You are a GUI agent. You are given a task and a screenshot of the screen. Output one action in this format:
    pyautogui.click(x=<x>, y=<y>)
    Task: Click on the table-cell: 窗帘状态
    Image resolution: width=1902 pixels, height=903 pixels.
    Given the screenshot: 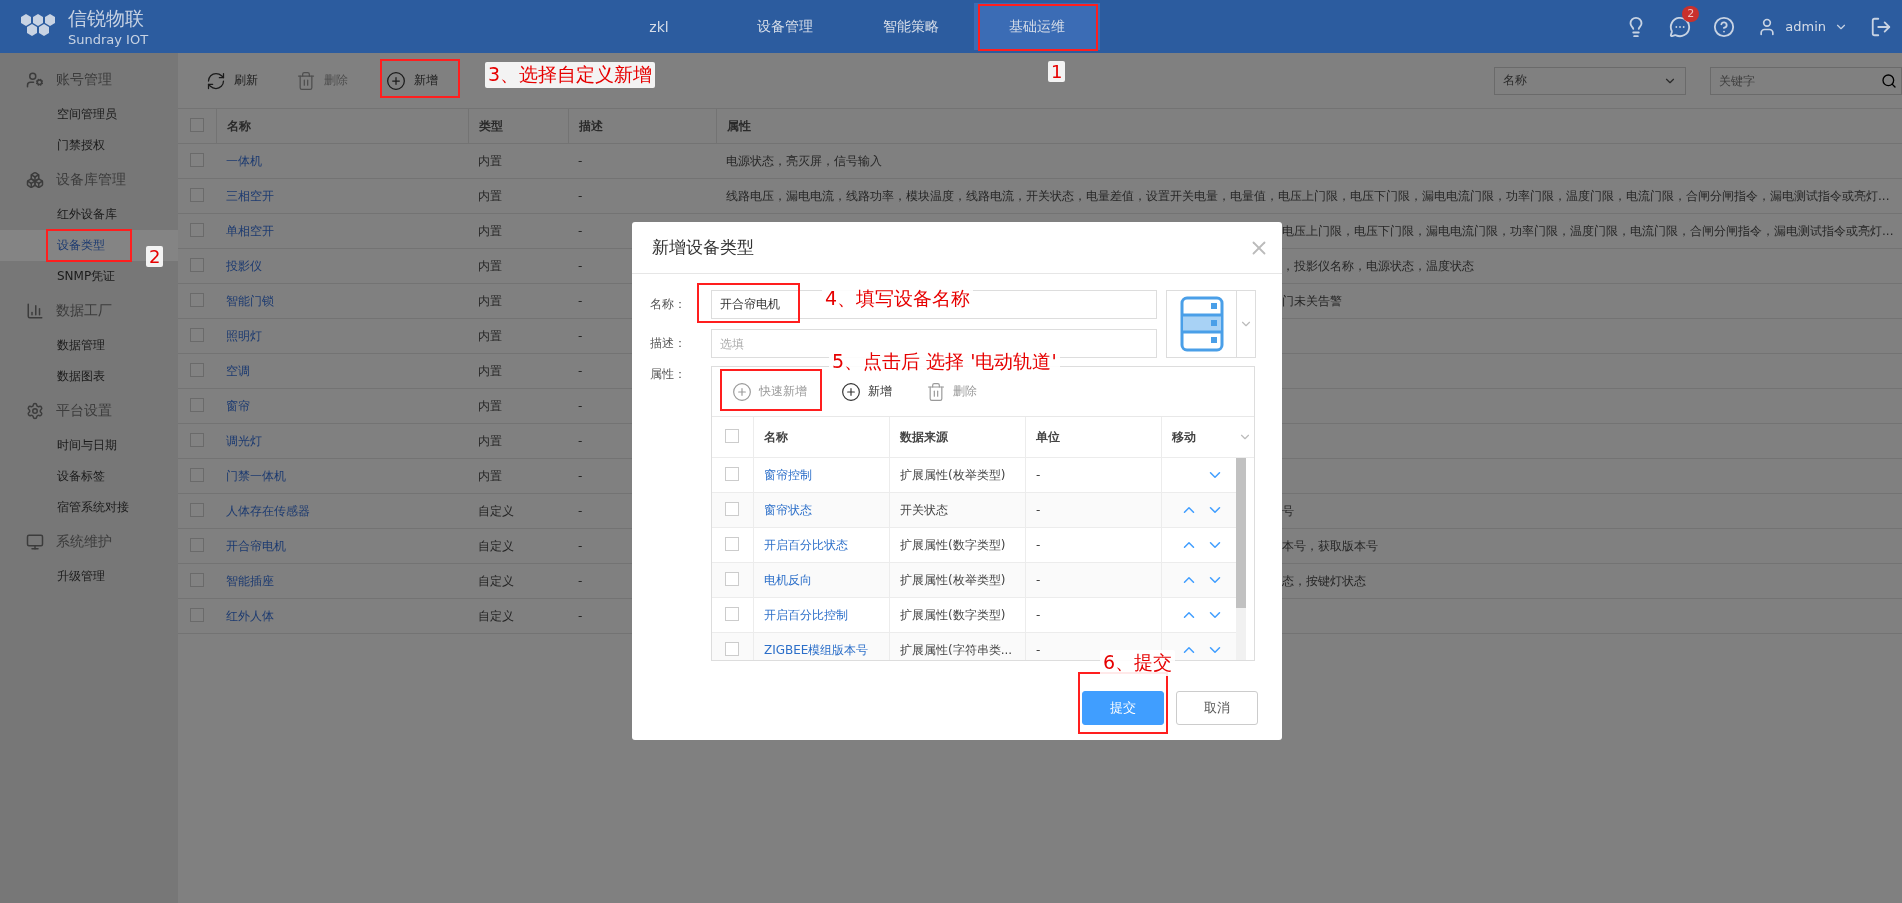 What is the action you would take?
    pyautogui.click(x=788, y=510)
    